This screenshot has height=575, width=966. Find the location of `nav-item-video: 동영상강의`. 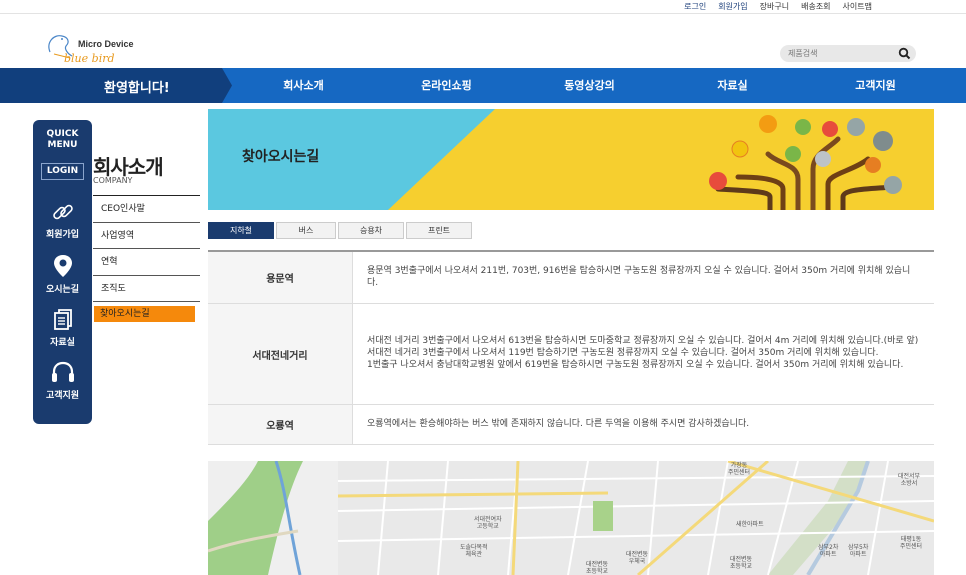

nav-item-video: 동영상강의 is located at coordinates (589, 85).